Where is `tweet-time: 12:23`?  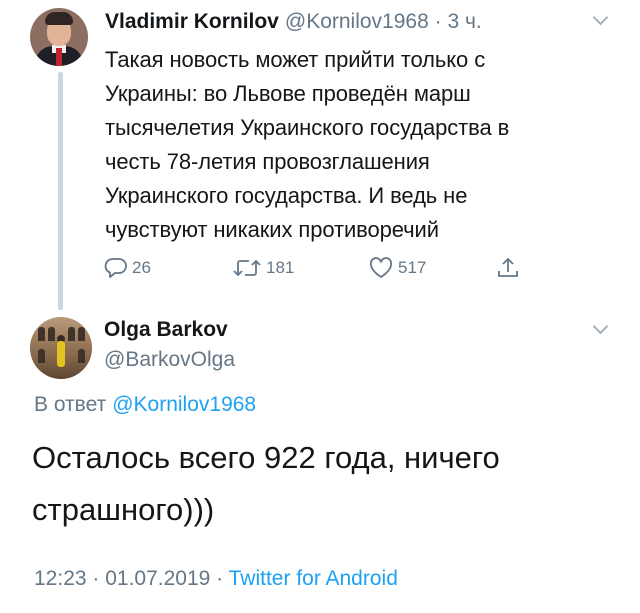
tweet-time: 12:23 is located at coordinates (60, 578).